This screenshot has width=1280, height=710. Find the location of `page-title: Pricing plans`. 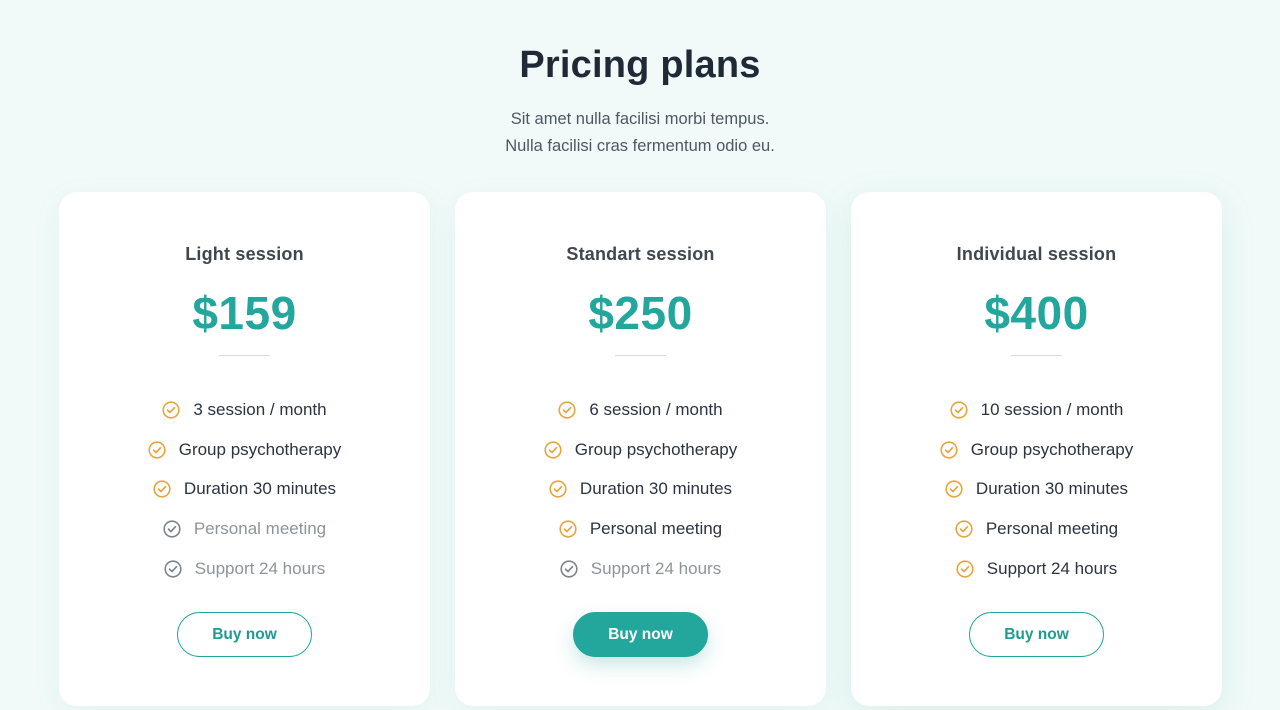

page-title: Pricing plans is located at coordinates (640, 65).